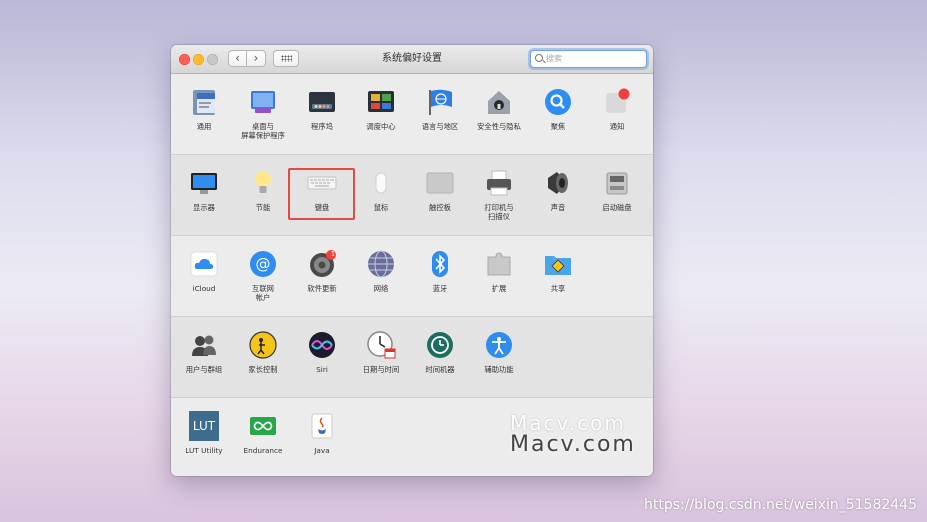  I want to click on pref-label: 程序坞, so click(322, 126).